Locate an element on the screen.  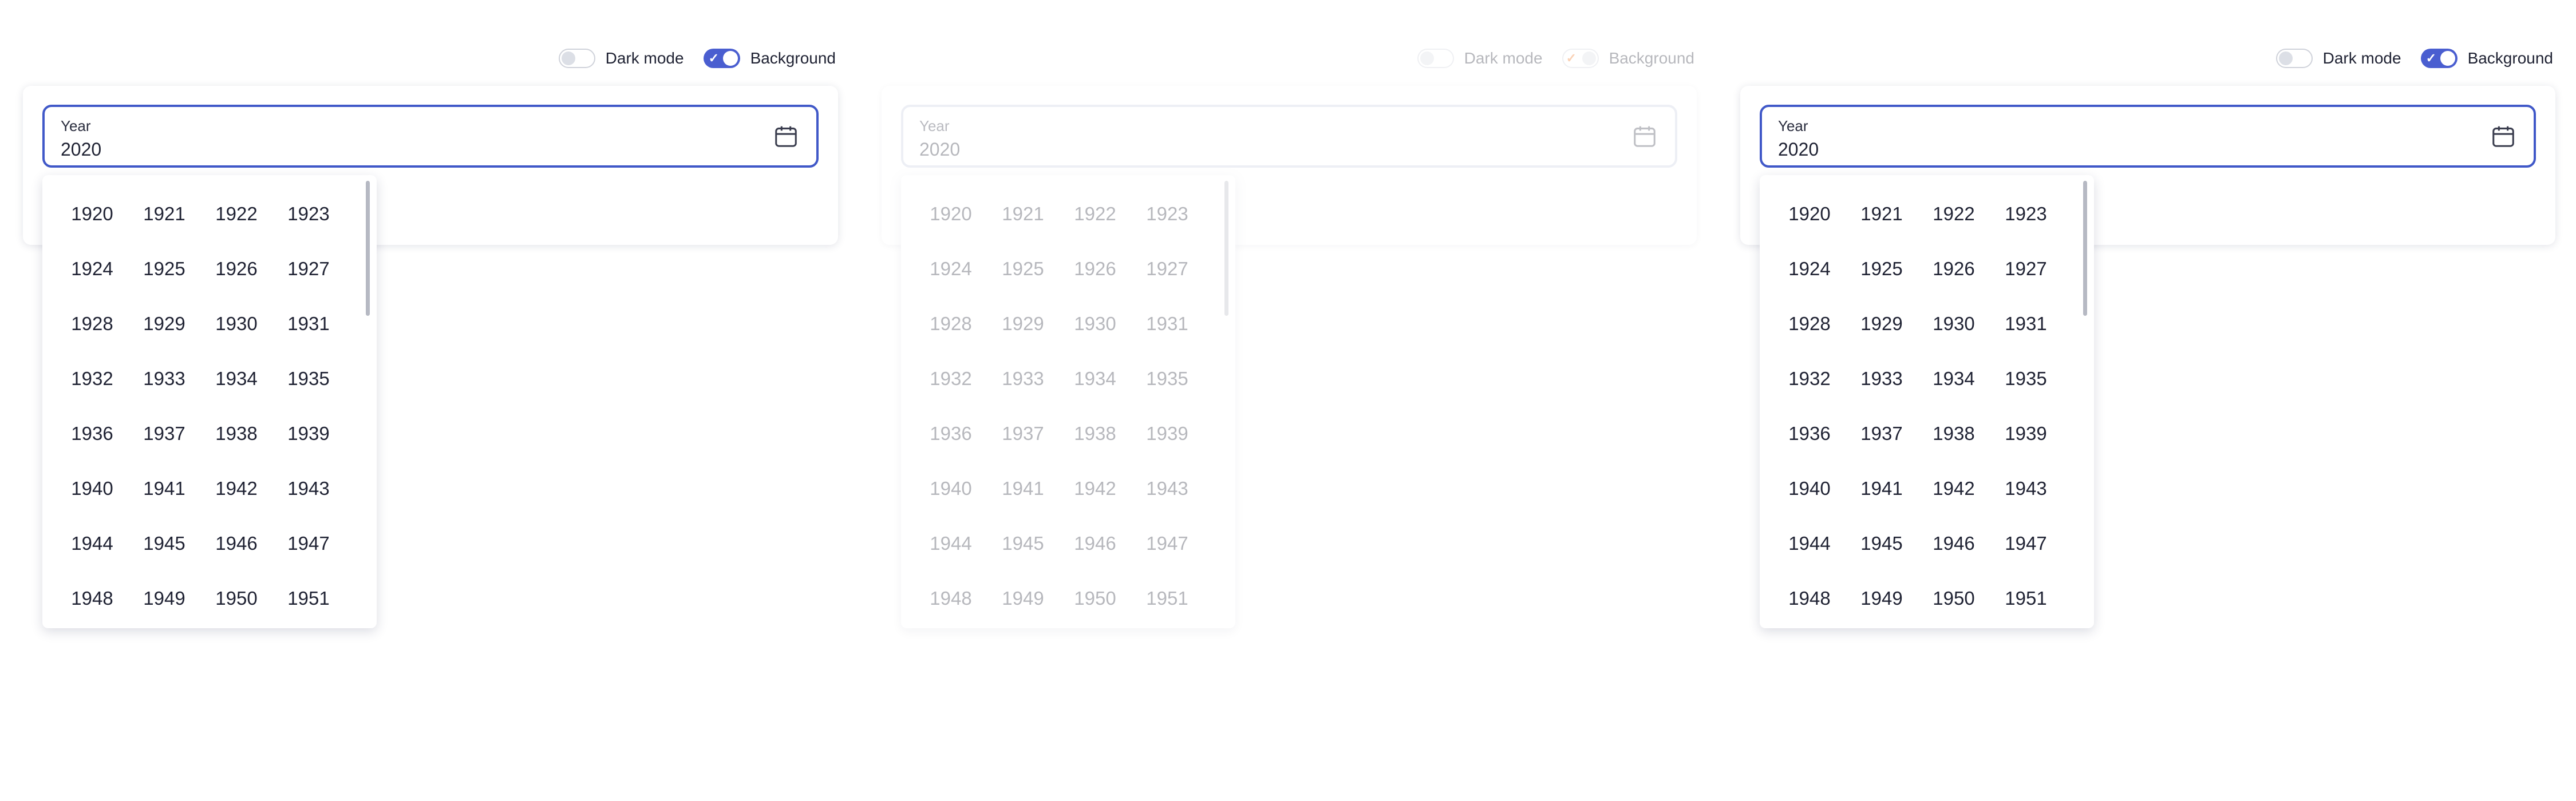
background-switch: ✓ is located at coordinates (721, 58).